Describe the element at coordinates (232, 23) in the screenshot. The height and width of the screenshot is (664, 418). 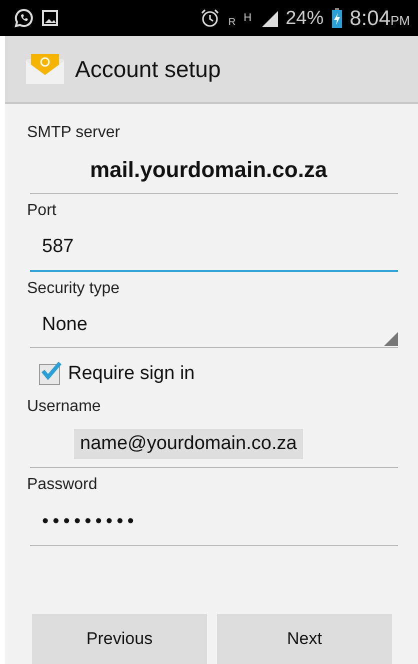
I see `roaming-indicator: R` at that location.